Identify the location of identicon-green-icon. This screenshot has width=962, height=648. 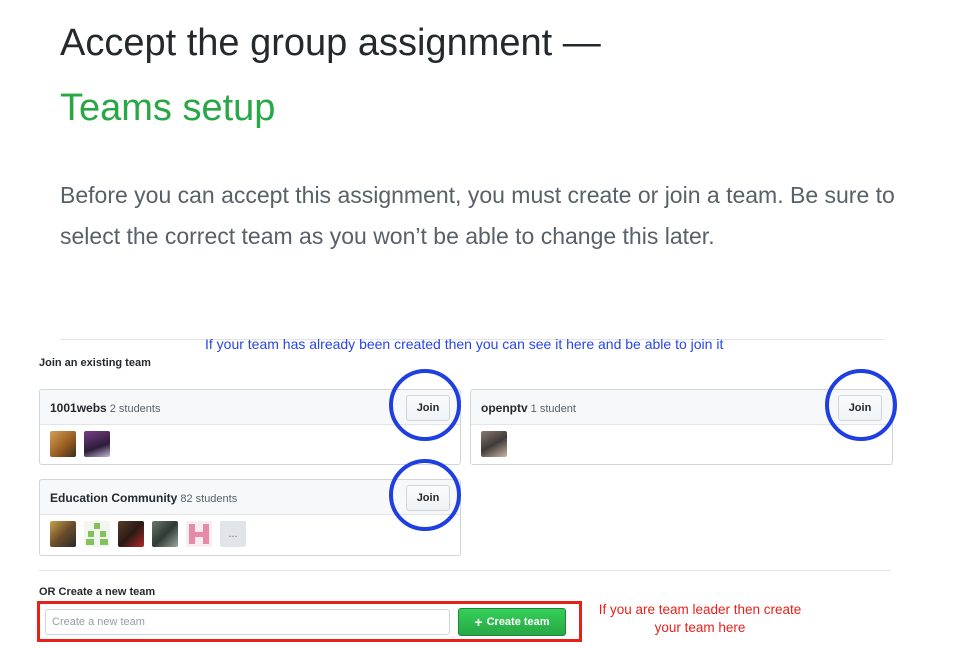
(97, 534).